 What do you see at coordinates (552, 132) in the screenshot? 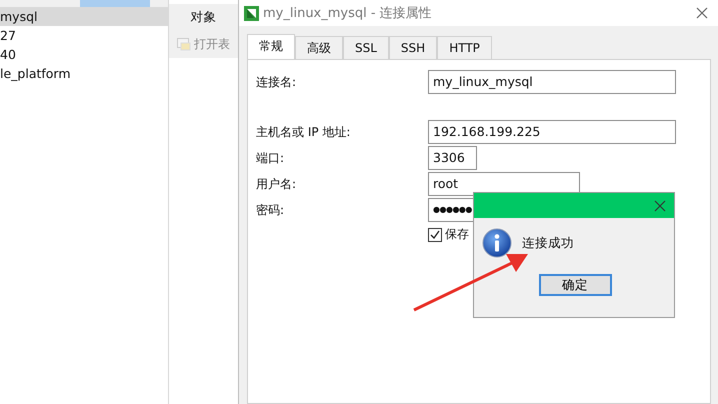
I see `input-field: 192.168.199.225` at bounding box center [552, 132].